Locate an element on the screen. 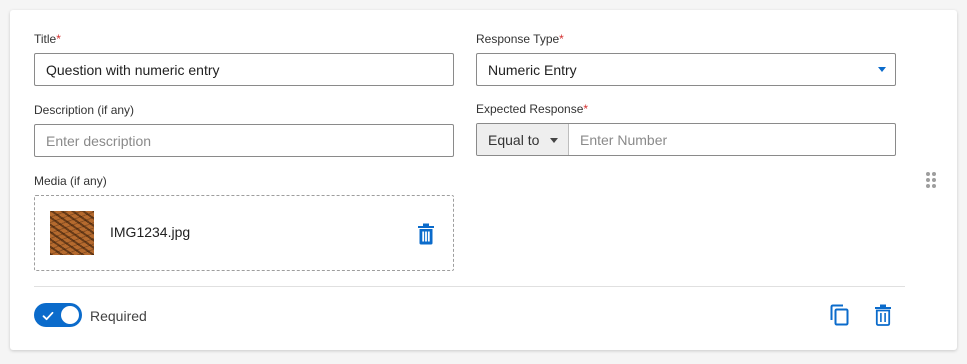 The width and height of the screenshot is (967, 364). required-label: Required is located at coordinates (118, 316).